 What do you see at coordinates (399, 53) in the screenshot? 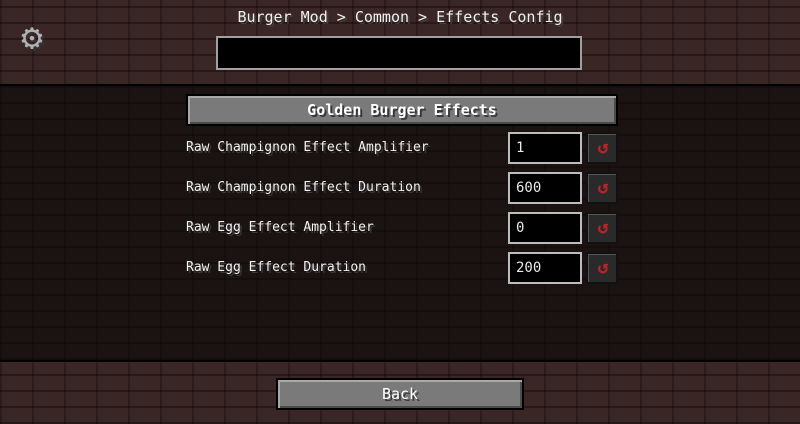
I see `search-input` at bounding box center [399, 53].